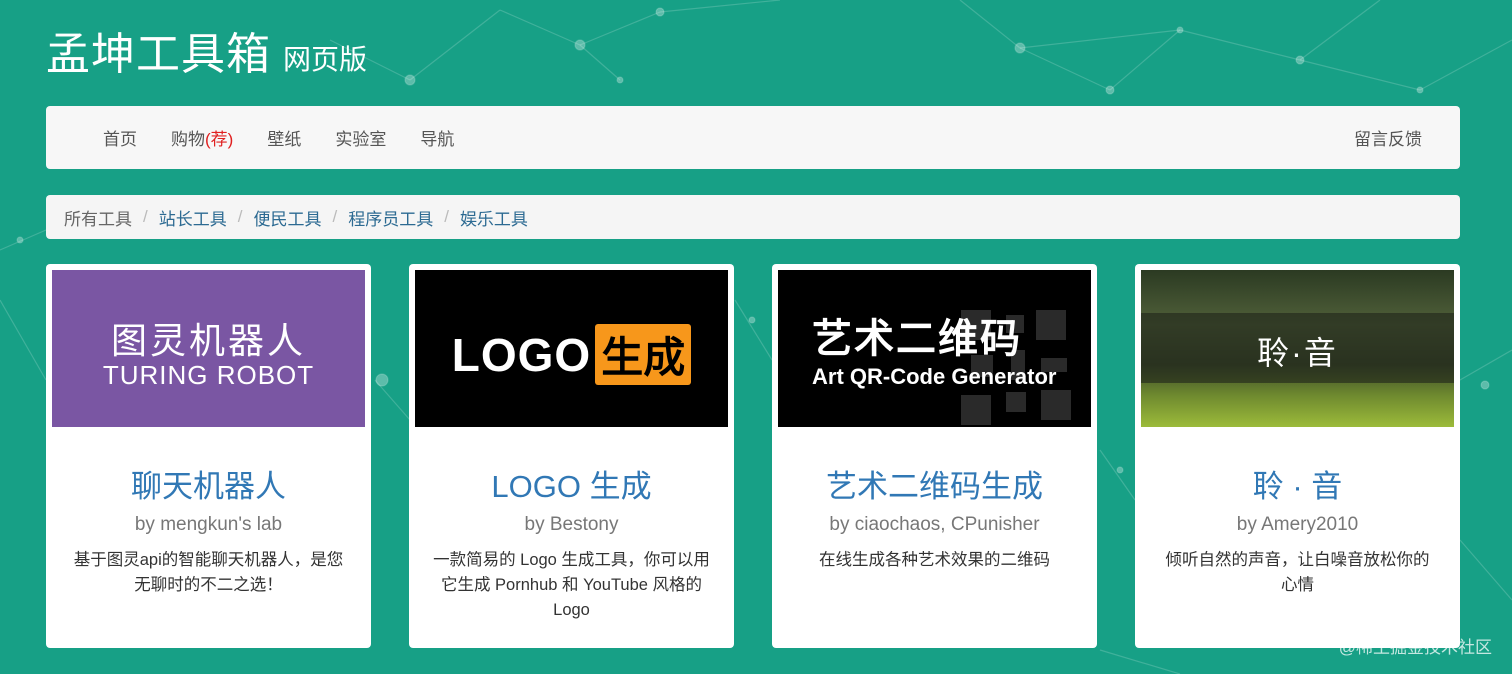 The width and height of the screenshot is (1512, 674). Describe the element at coordinates (208, 340) in the screenshot. I see `thumb-title: 图灵机器人` at that location.